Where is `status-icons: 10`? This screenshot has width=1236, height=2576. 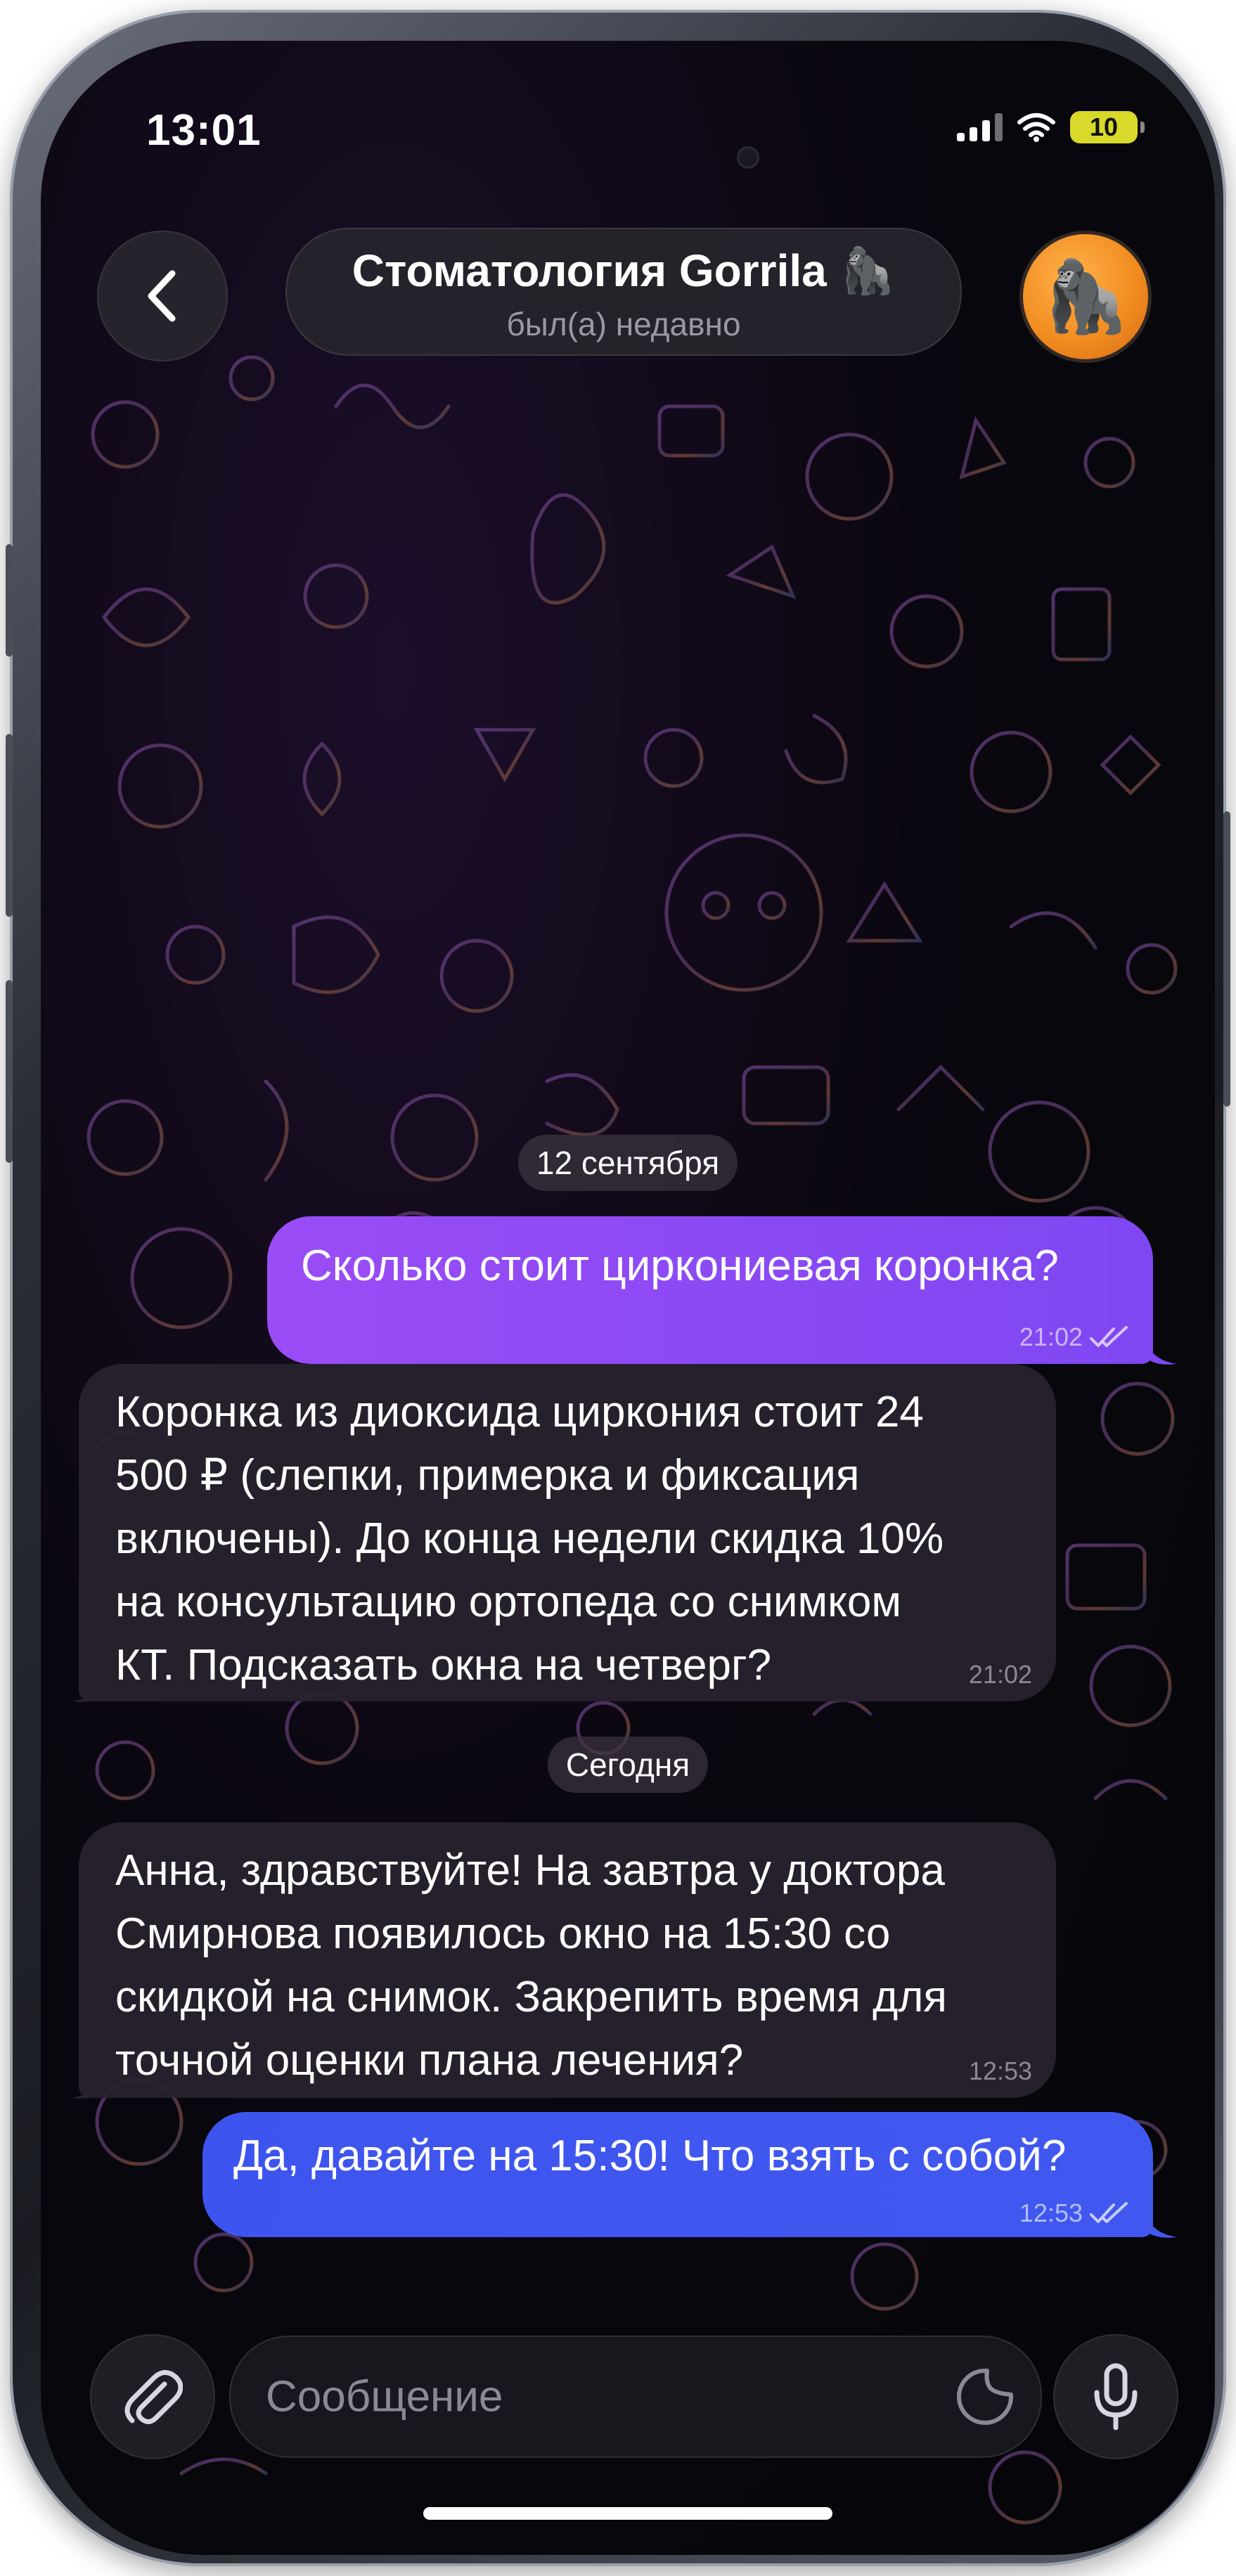
status-icons: 10 is located at coordinates (1051, 127).